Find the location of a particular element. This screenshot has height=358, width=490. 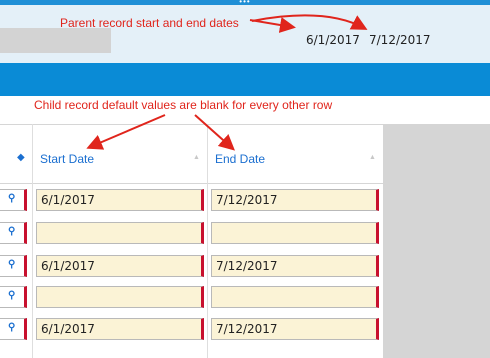

annotation-parent-dates: Parent record start and end dates is located at coordinates (149, 23).